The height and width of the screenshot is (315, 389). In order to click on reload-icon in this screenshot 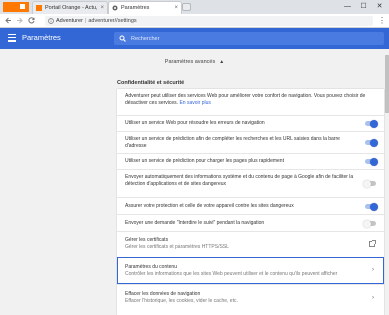, I will do `click(30, 20)`.